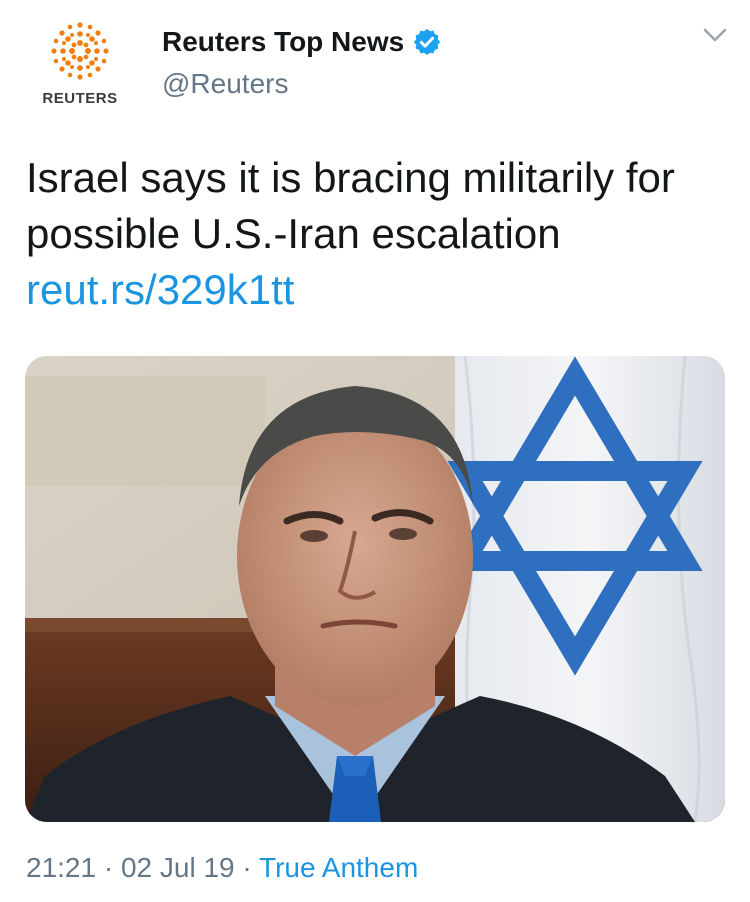 The width and height of the screenshot is (750, 902). What do you see at coordinates (80, 51) in the screenshot?
I see `reuters-logo-icon` at bounding box center [80, 51].